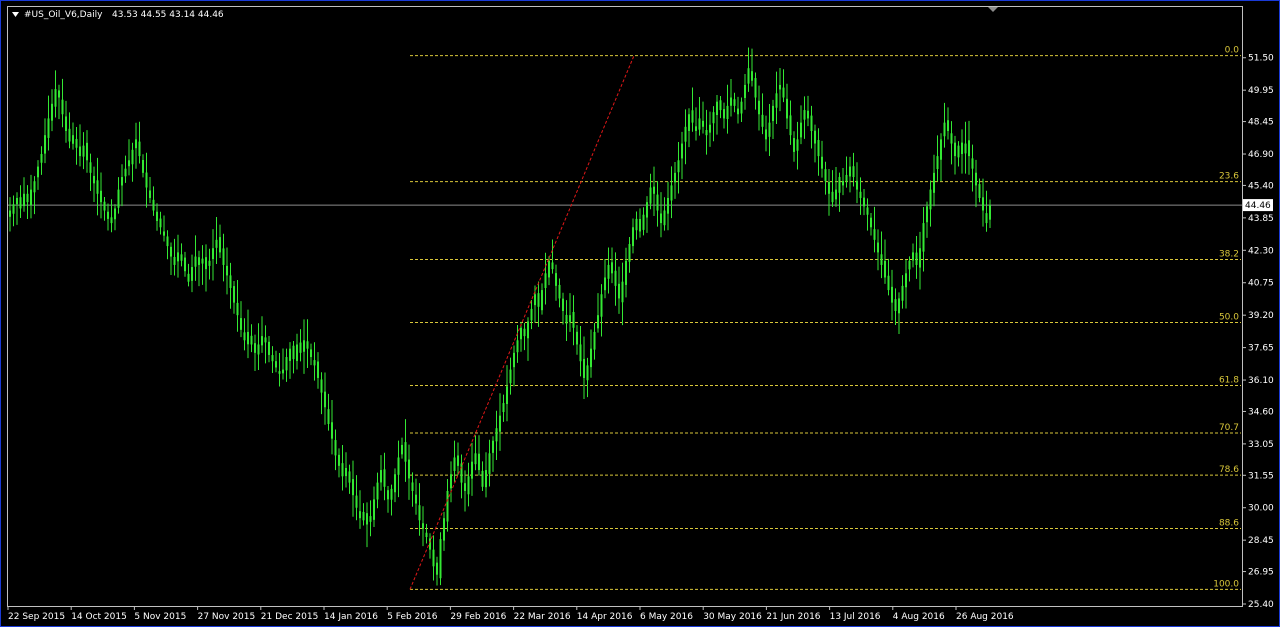 The image size is (1280, 627). Describe the element at coordinates (351, 617) in the screenshot. I see `x-axis-tick-label: 14 Jan 2016` at that location.